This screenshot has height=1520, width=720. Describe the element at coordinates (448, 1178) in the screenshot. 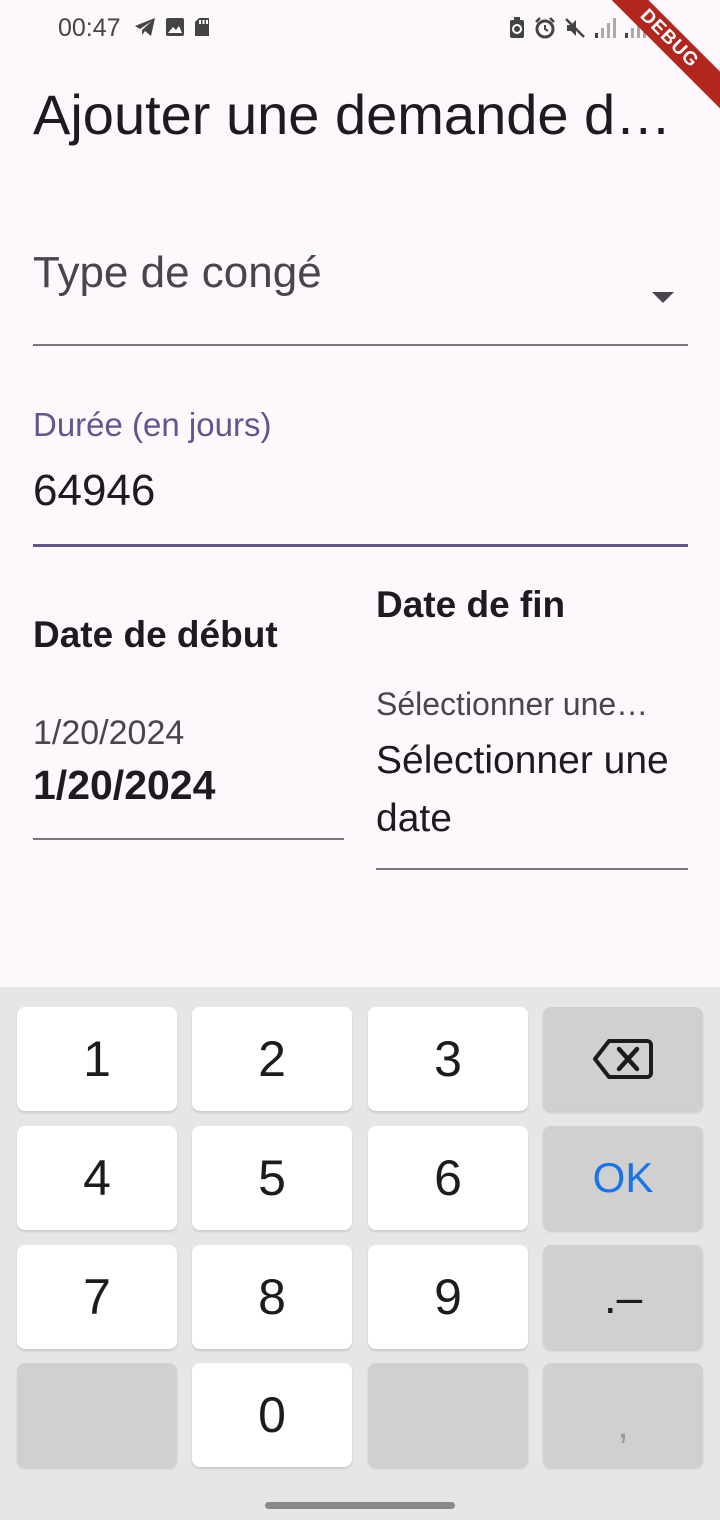

I see `key-6: 6` at that location.